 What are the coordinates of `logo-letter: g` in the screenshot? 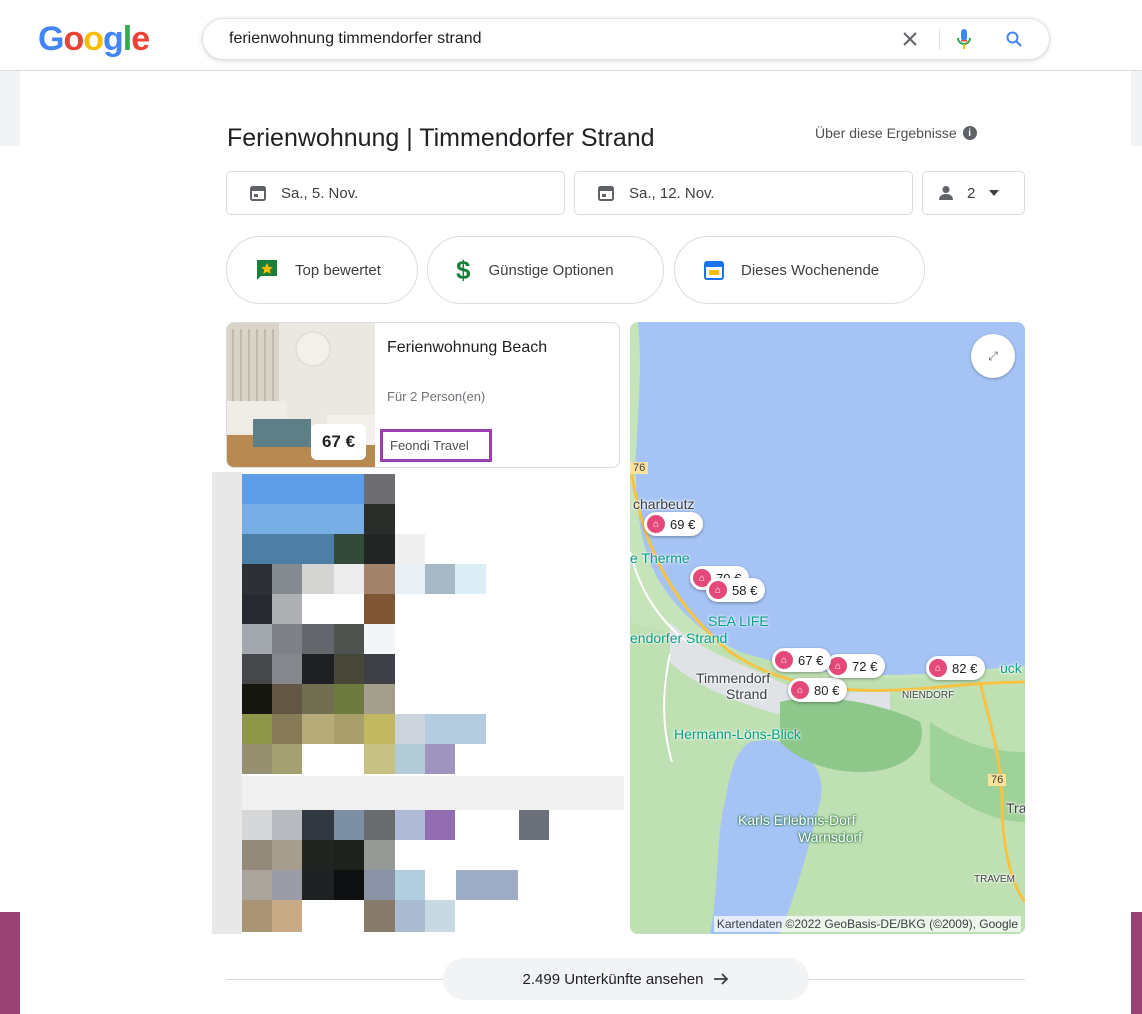 It's located at (113, 39).